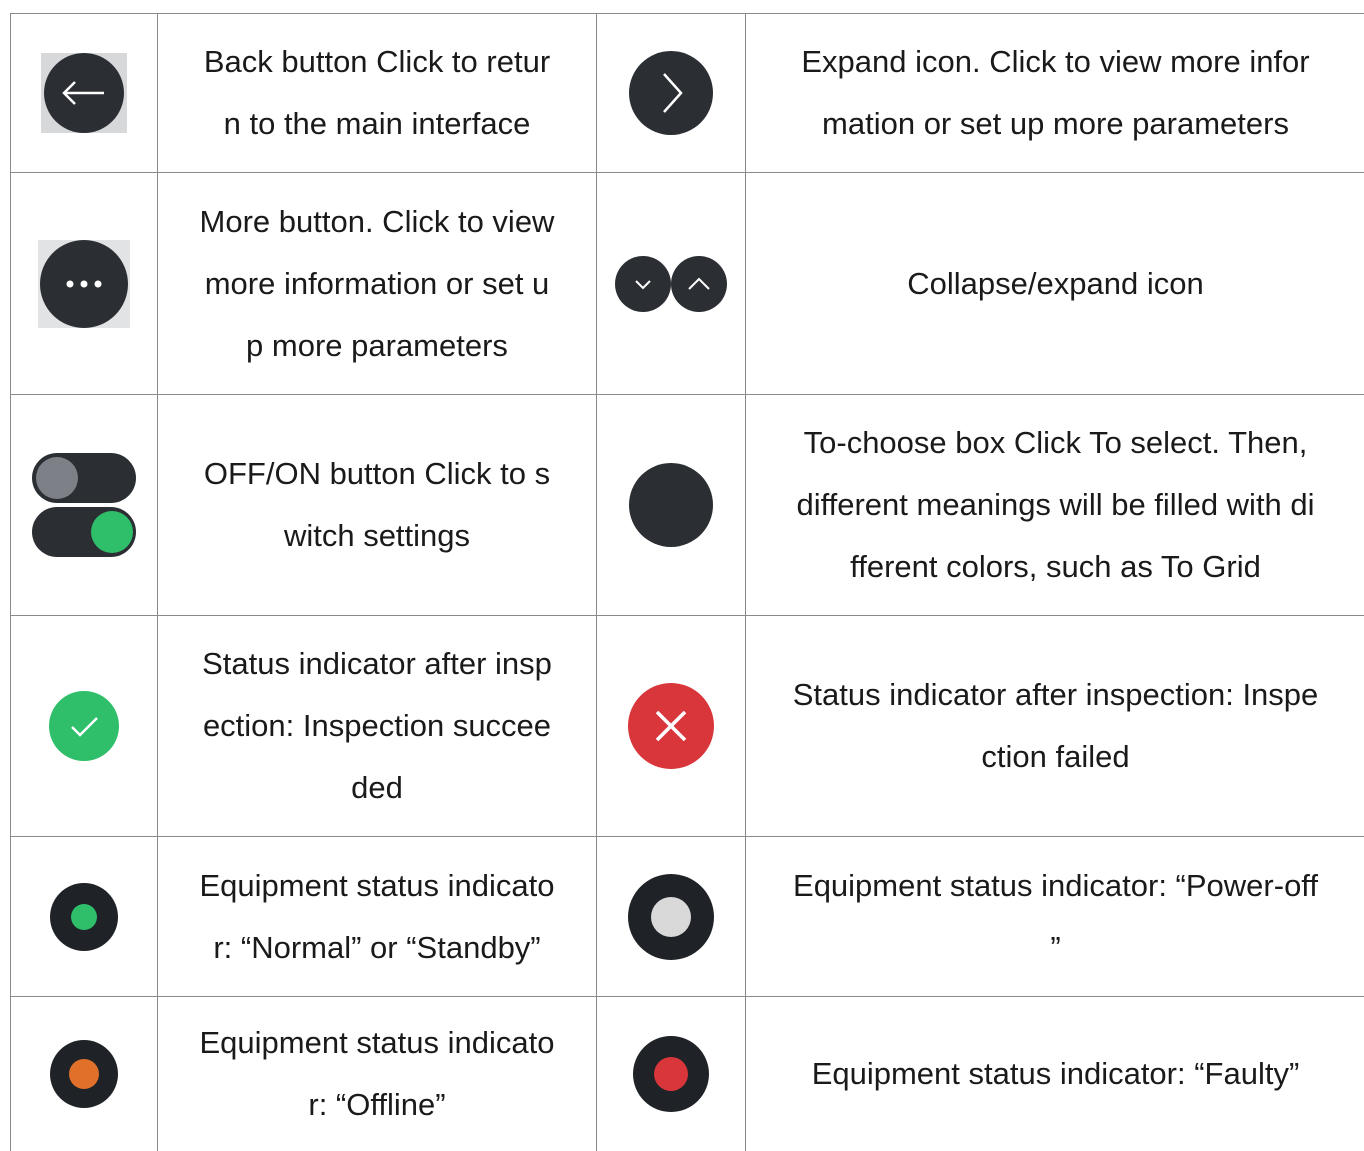 The height and width of the screenshot is (1151, 1364). I want to click on icon-cell-collapse, so click(671, 284).